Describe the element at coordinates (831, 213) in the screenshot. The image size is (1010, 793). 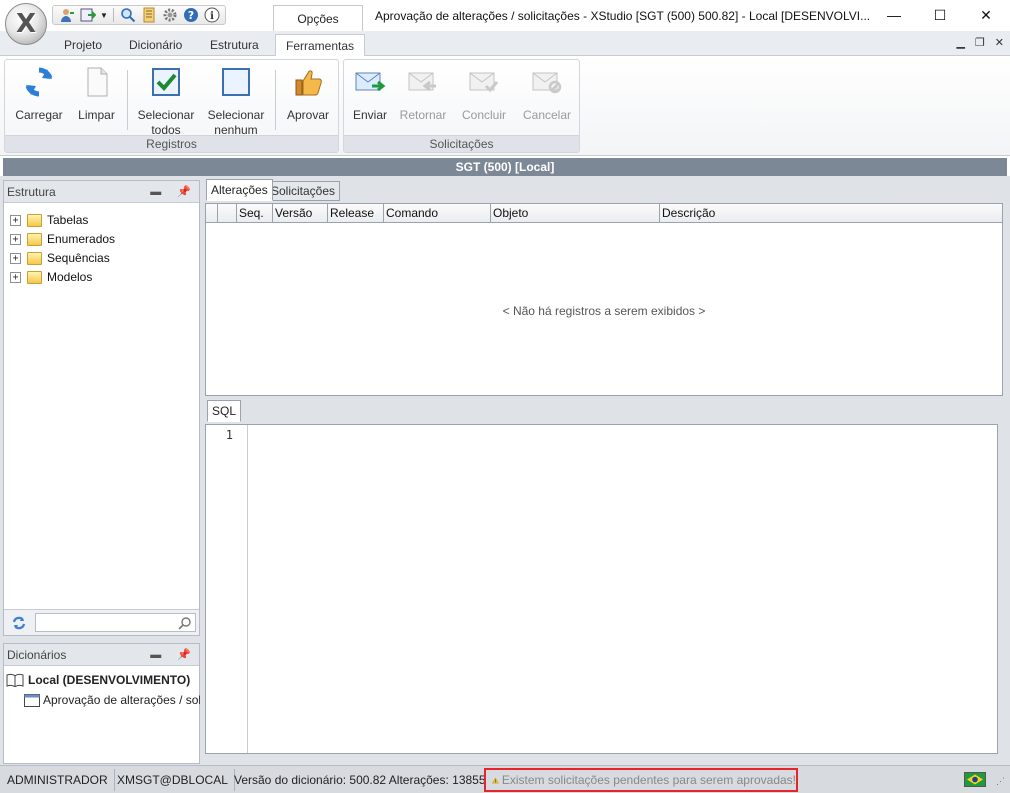
I see `grid-col-descricao: Descrição` at that location.